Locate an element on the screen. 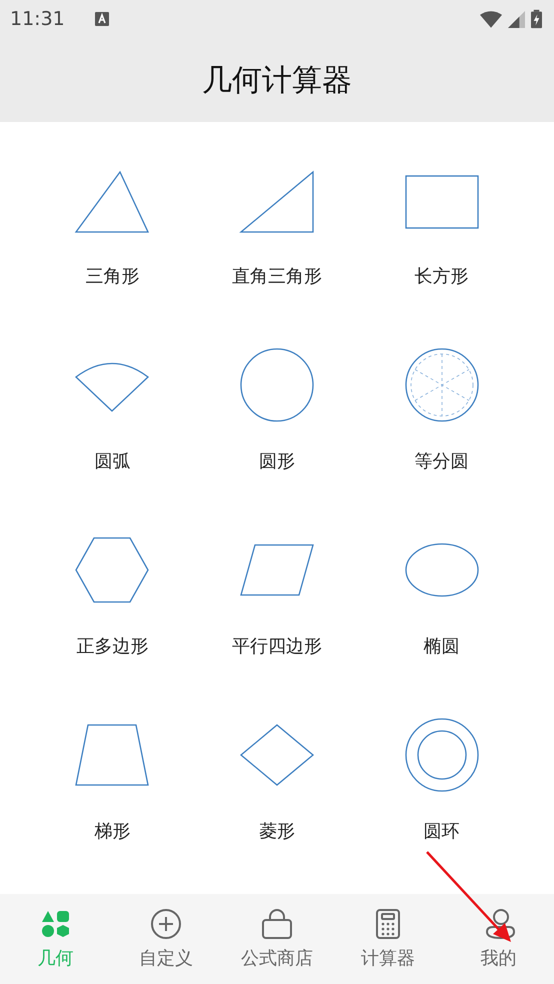 The image size is (554, 984). shape-label: 圆弧 is located at coordinates (112, 461).